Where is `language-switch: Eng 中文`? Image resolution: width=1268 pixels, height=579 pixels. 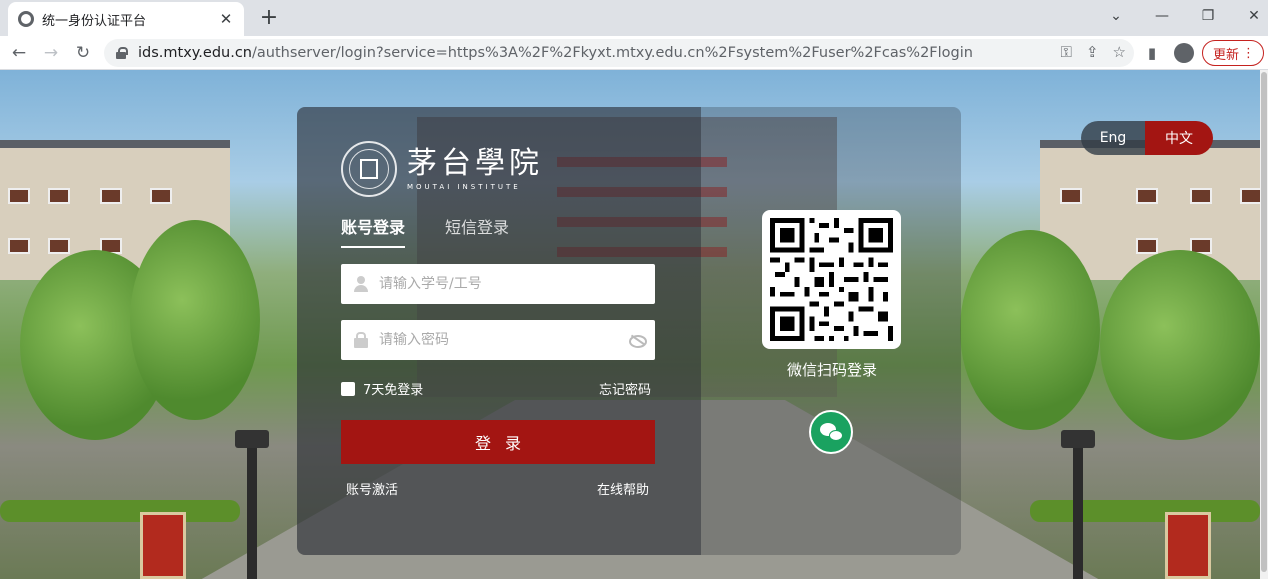
language-switch: Eng 中文 is located at coordinates (1147, 138).